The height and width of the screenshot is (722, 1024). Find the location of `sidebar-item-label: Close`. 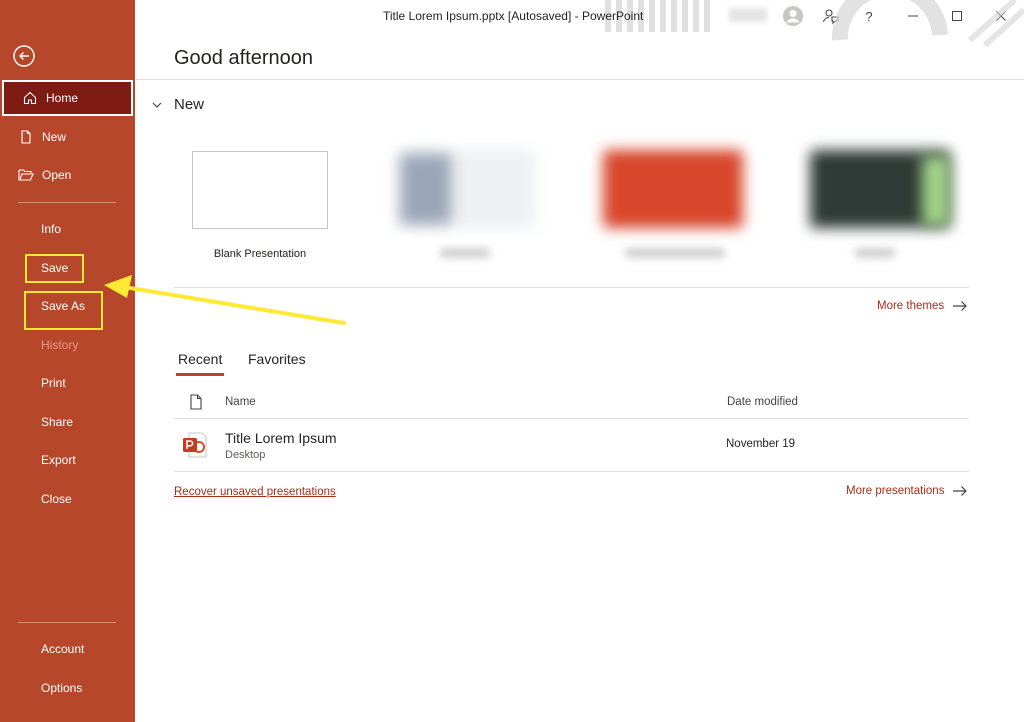

sidebar-item-label: Close is located at coordinates (56, 499).